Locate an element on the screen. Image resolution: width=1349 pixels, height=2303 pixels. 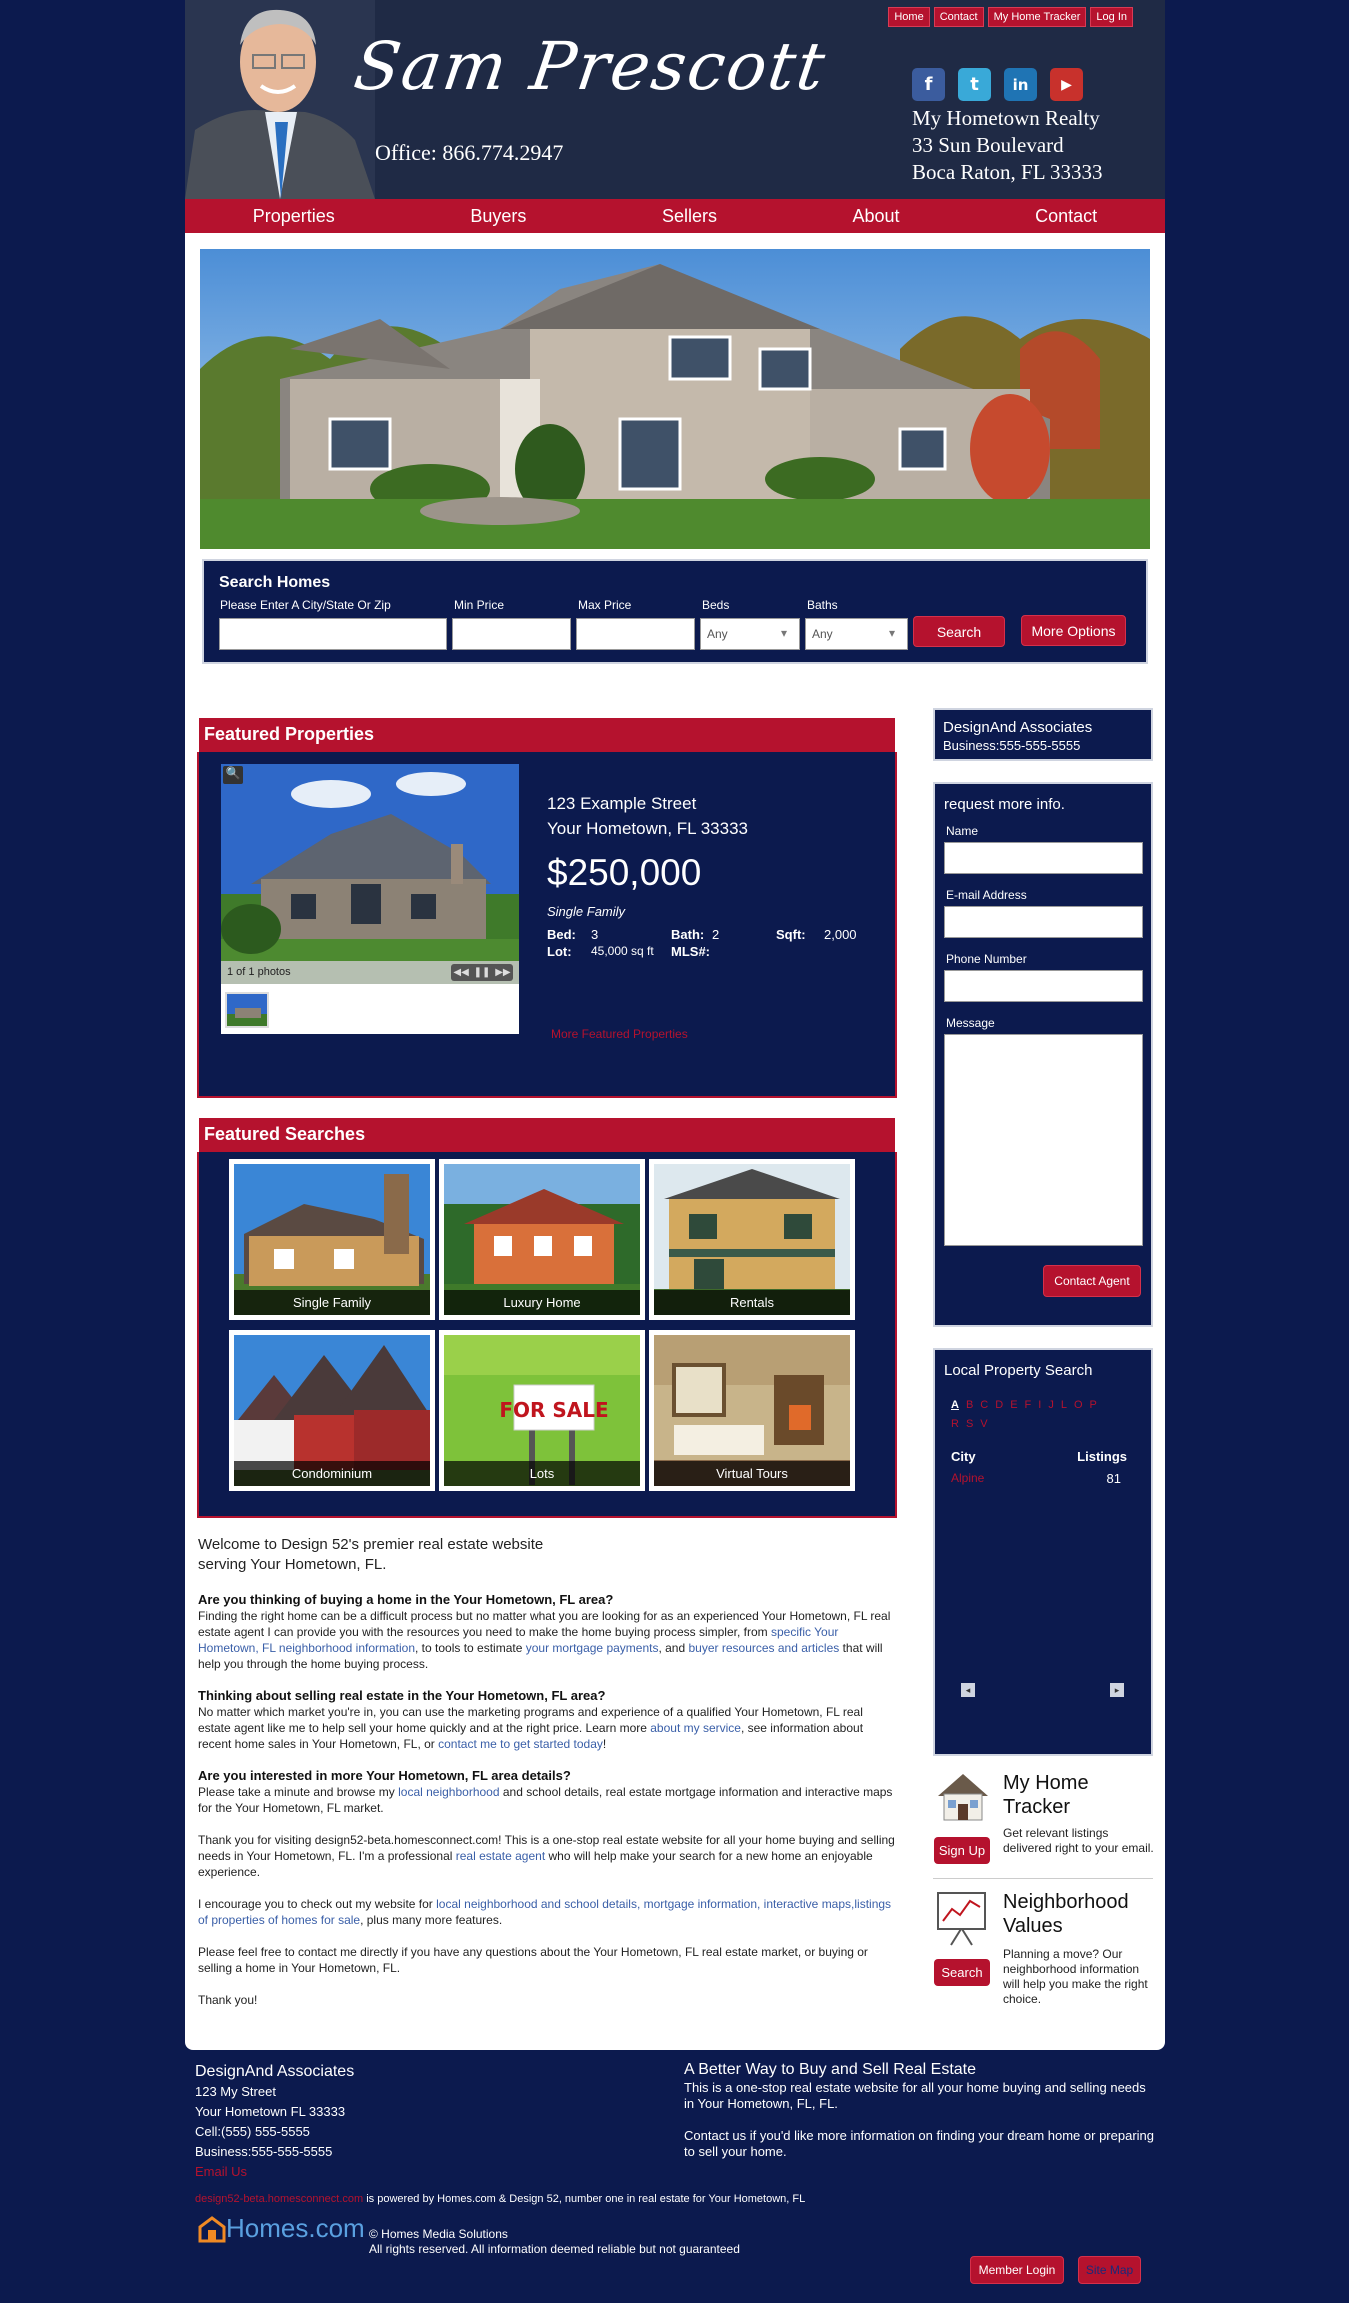
member-login-button: Member Login is located at coordinates (1017, 2270).